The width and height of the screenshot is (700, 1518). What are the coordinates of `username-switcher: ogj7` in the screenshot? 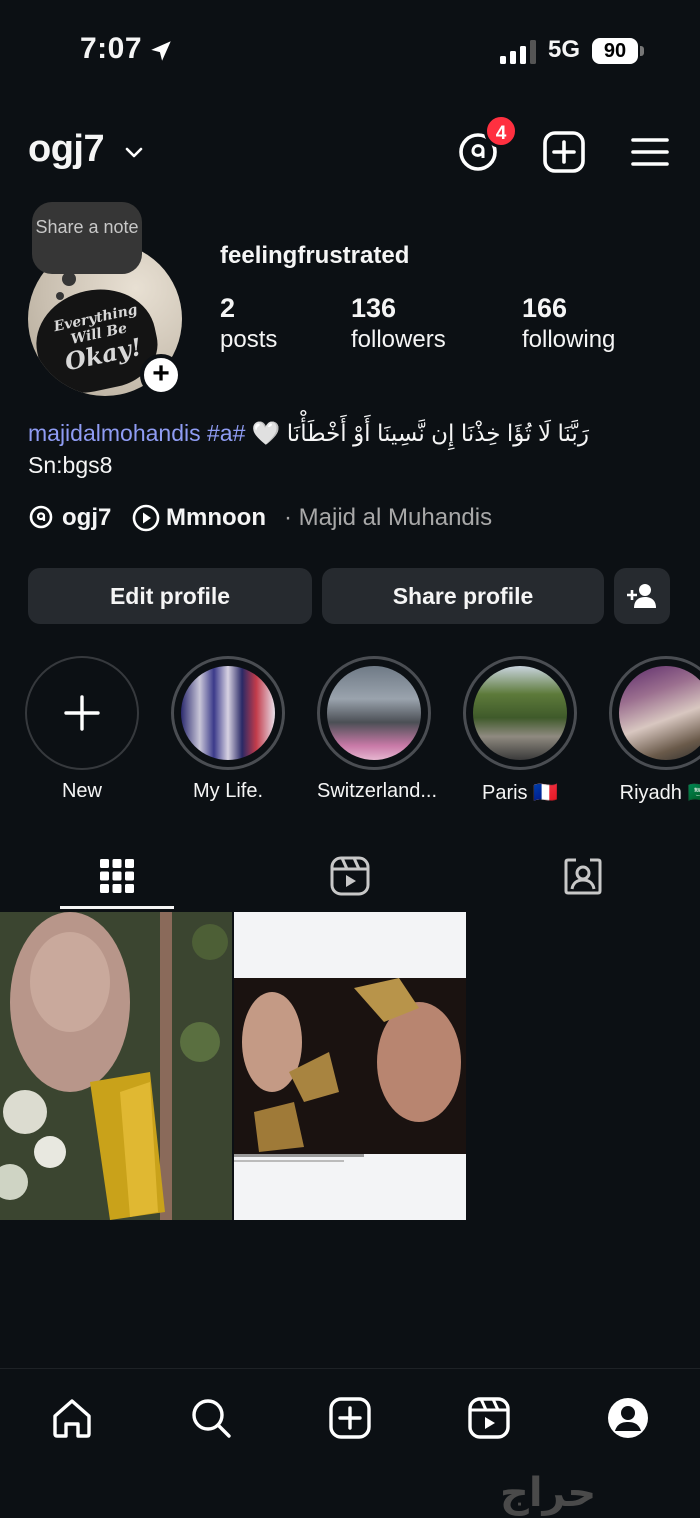 It's located at (66, 149).